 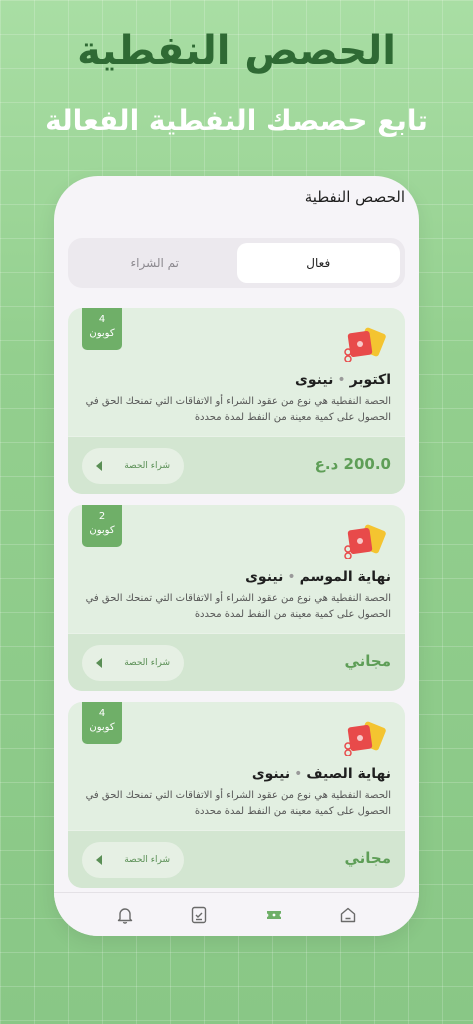 I want to click on tab-purchased: تم الشراء, so click(x=155, y=263).